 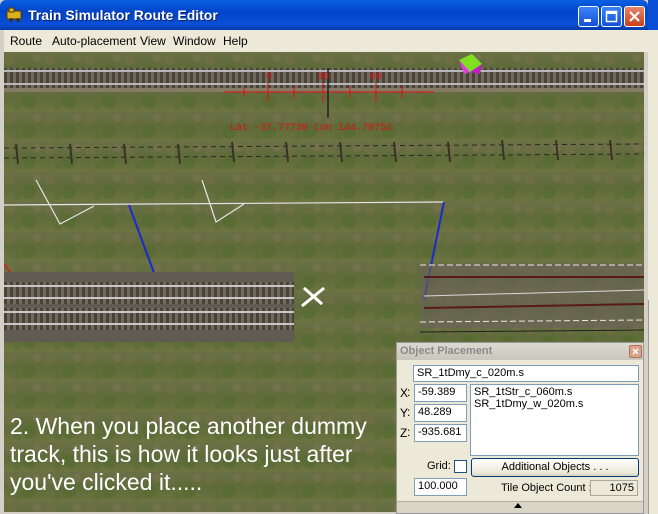 I want to click on minimize-button, so click(x=588, y=16).